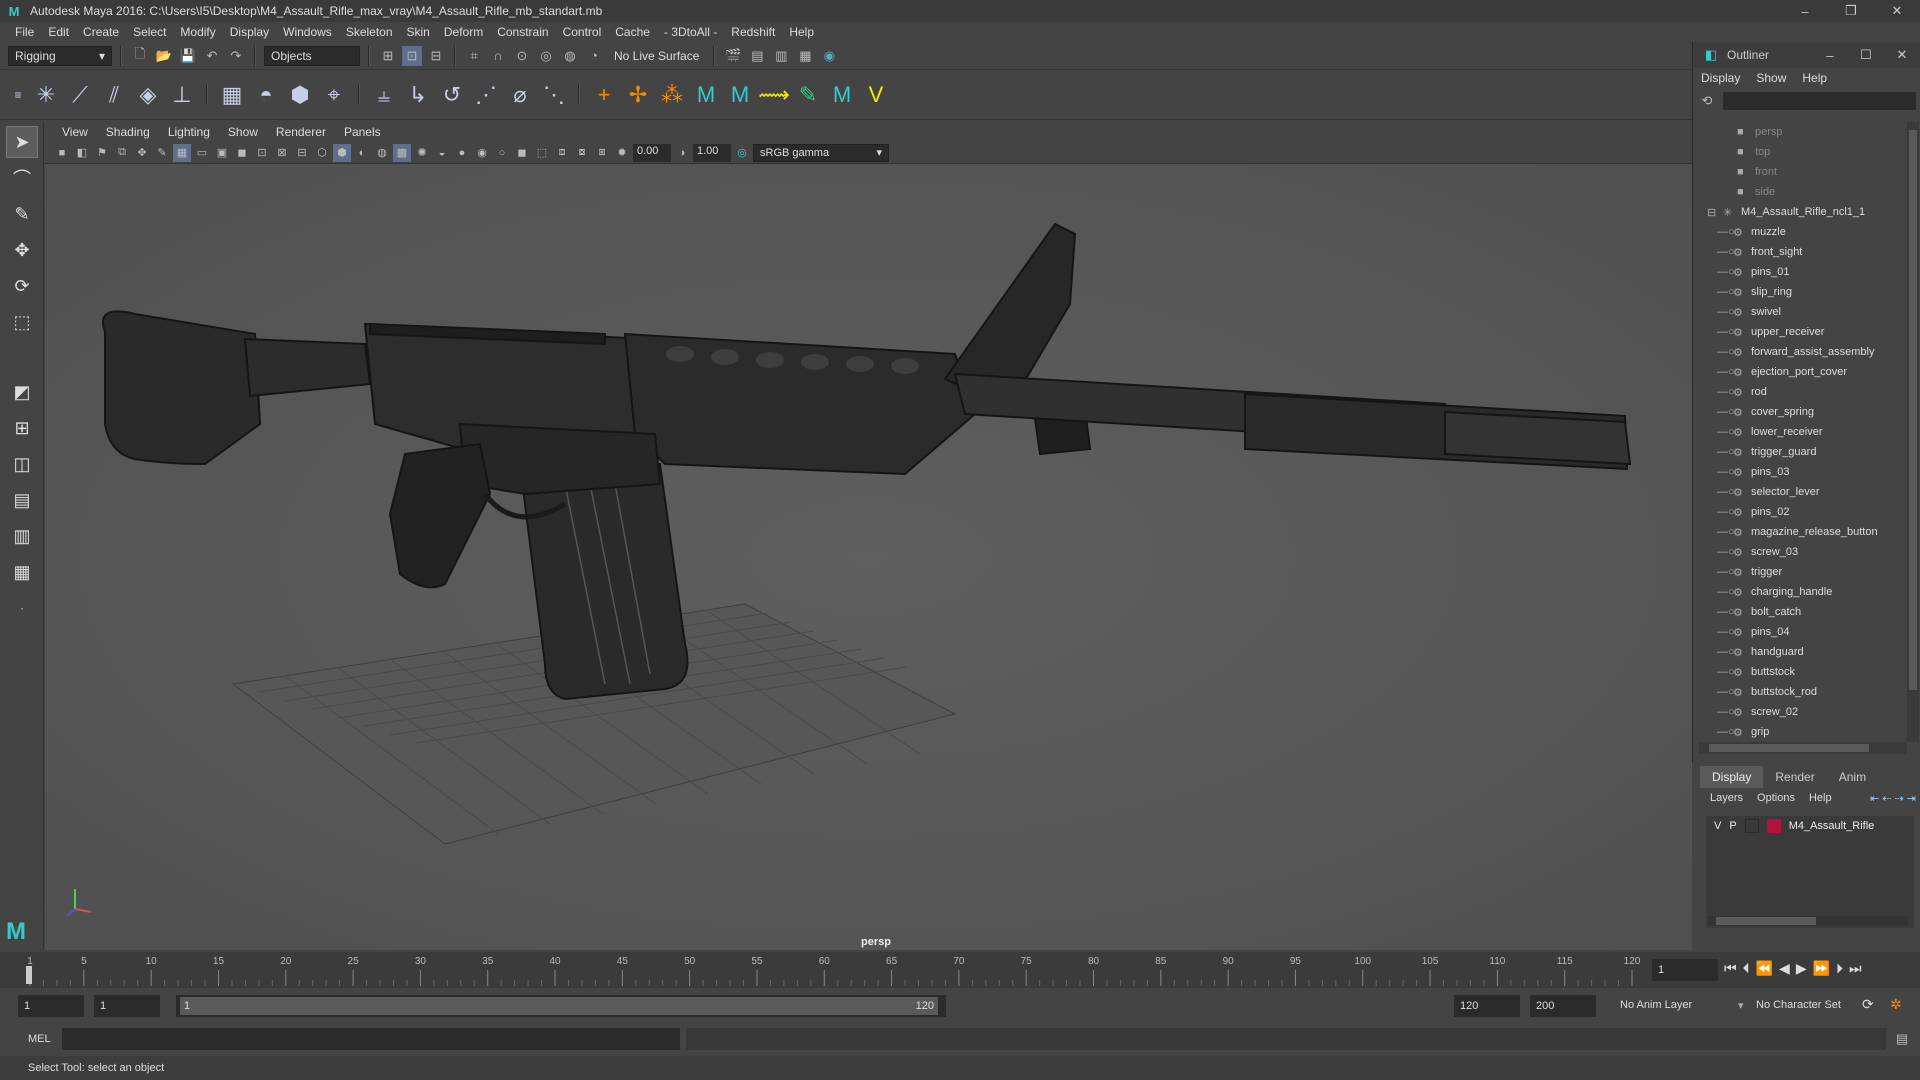 The height and width of the screenshot is (1080, 1920). Describe the element at coordinates (520, 95) in the screenshot. I see `rigid-bind-icon: ⌀` at that location.